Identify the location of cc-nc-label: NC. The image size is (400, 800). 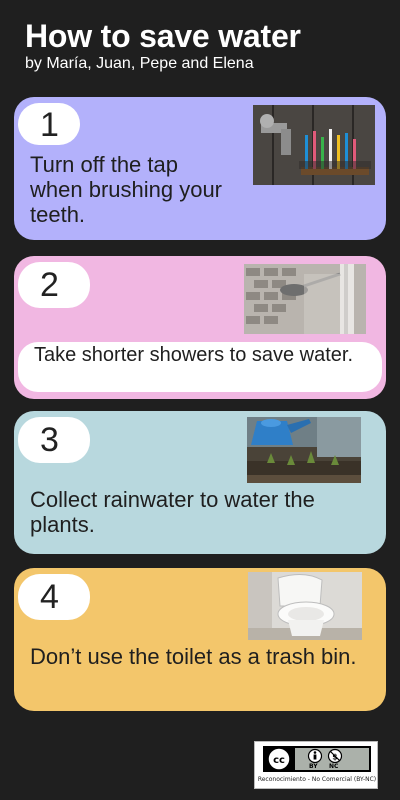
(334, 766).